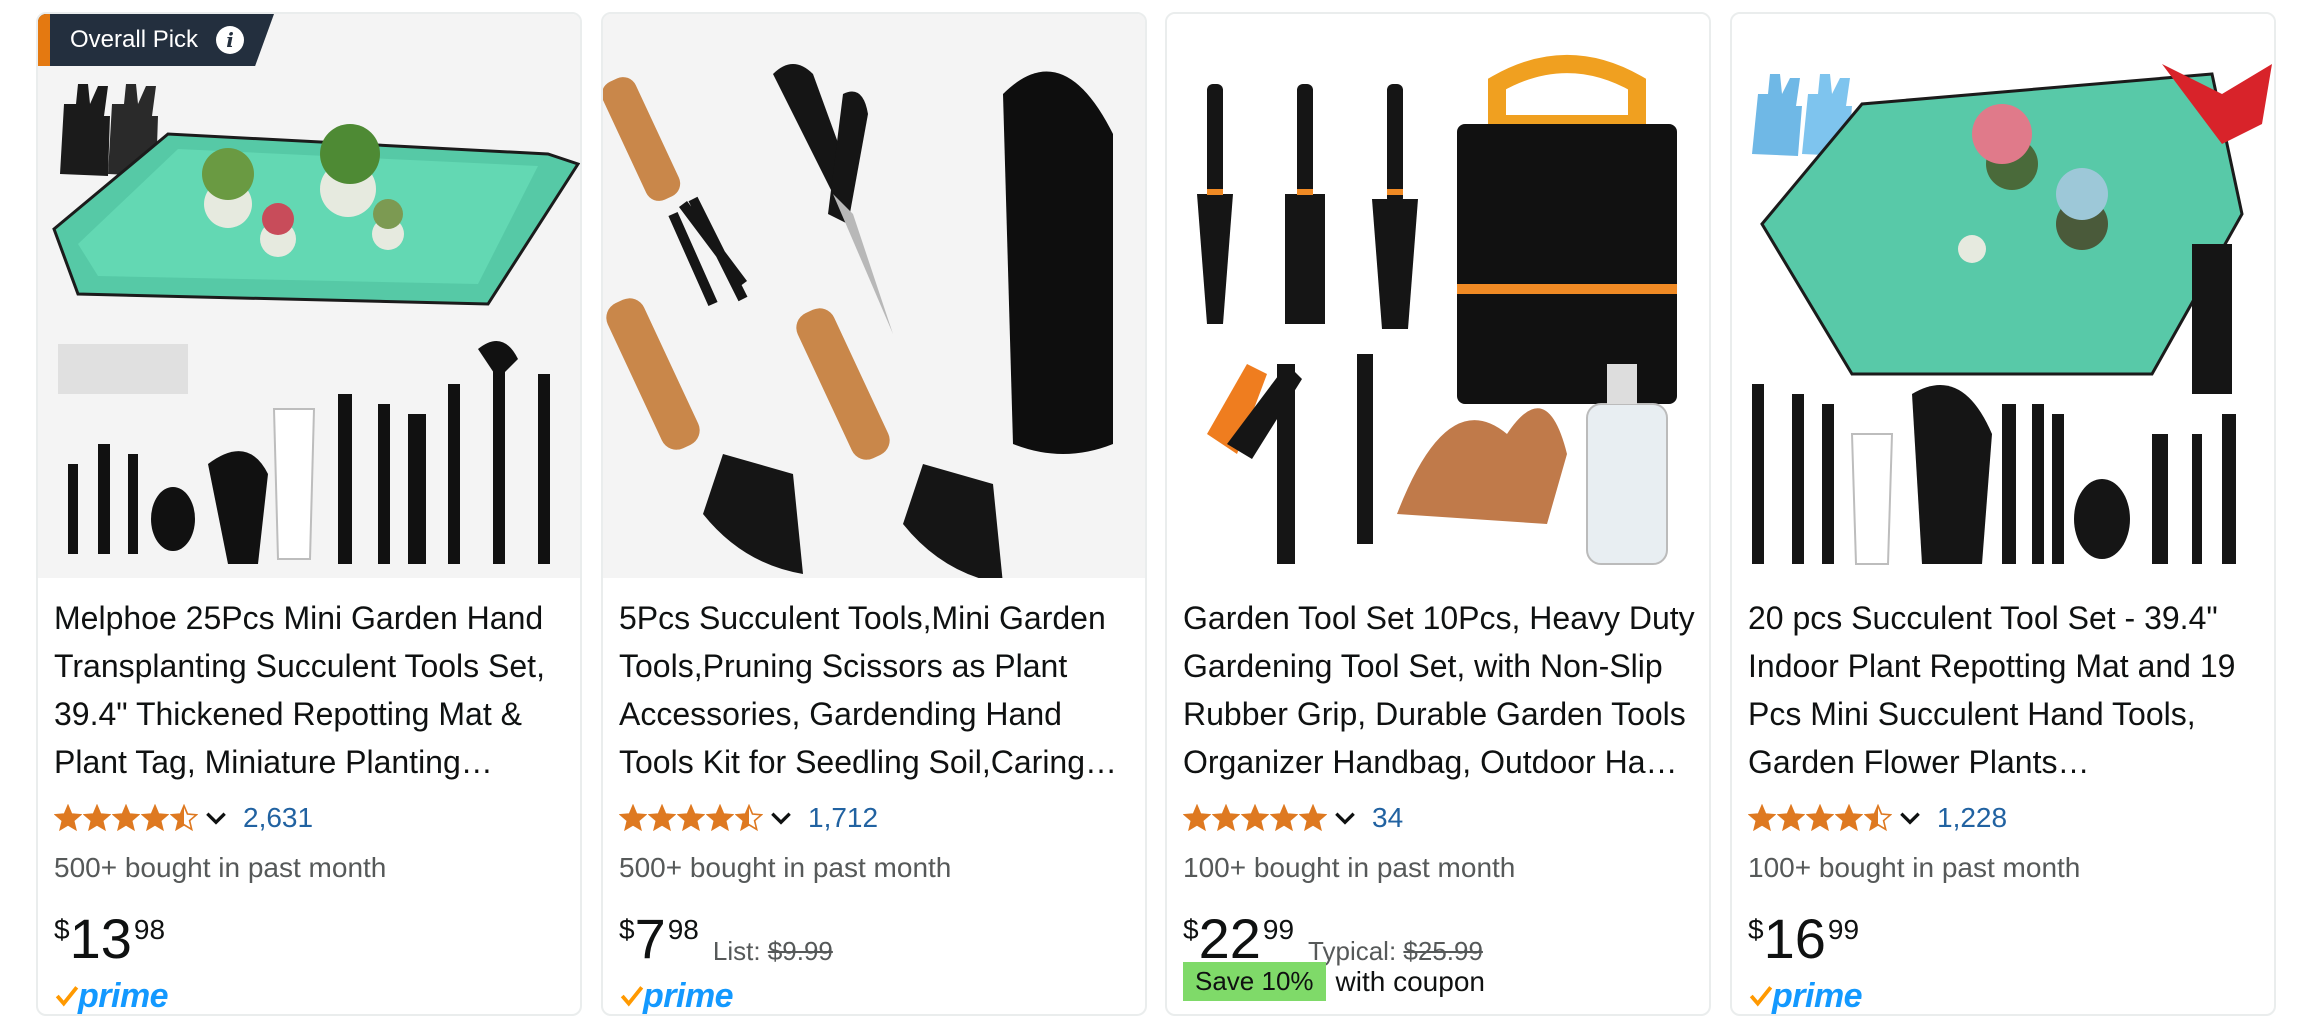 The width and height of the screenshot is (2310, 1016). What do you see at coordinates (1794, 938) in the screenshot?
I see `price-whole: 16` at bounding box center [1794, 938].